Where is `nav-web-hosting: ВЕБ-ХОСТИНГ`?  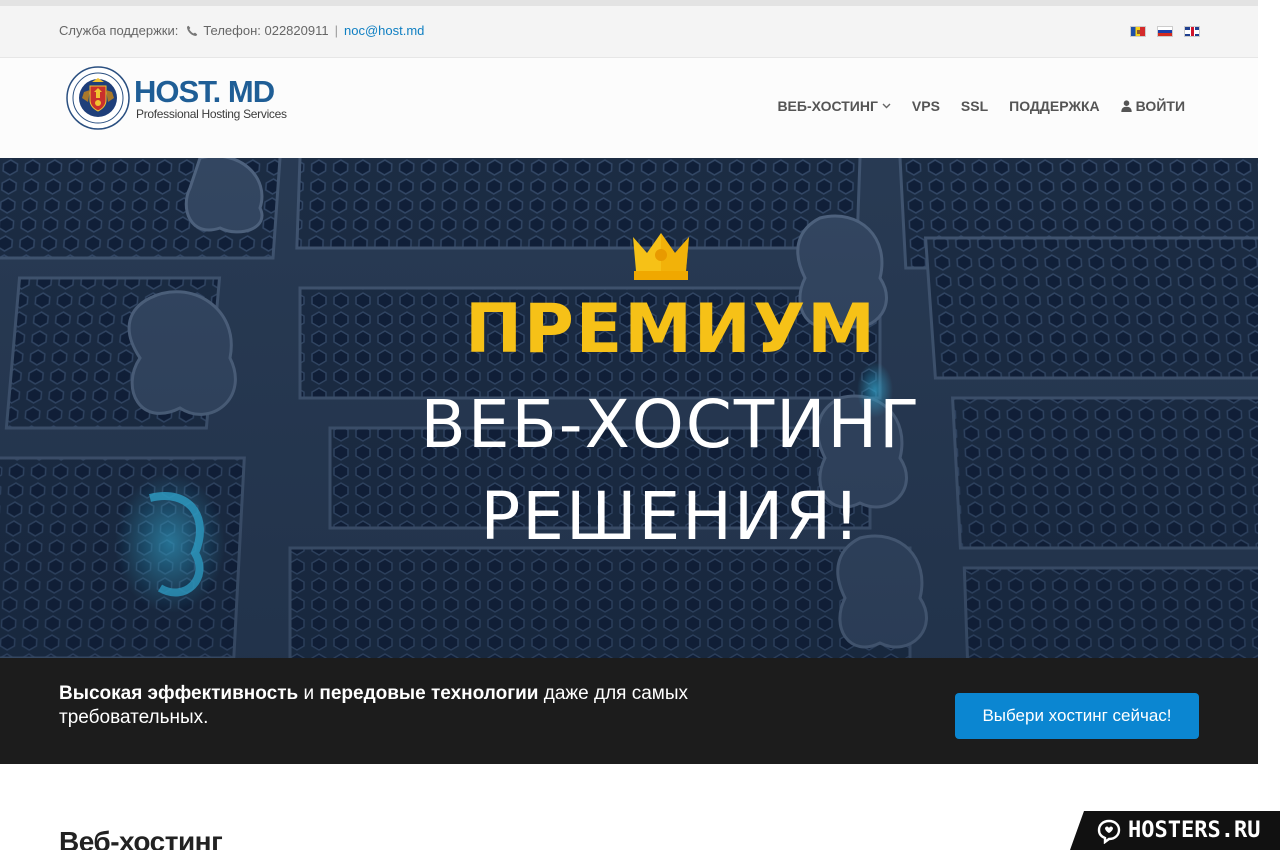
nav-web-hosting: ВЕБ-ХОСТИНГ is located at coordinates (834, 106).